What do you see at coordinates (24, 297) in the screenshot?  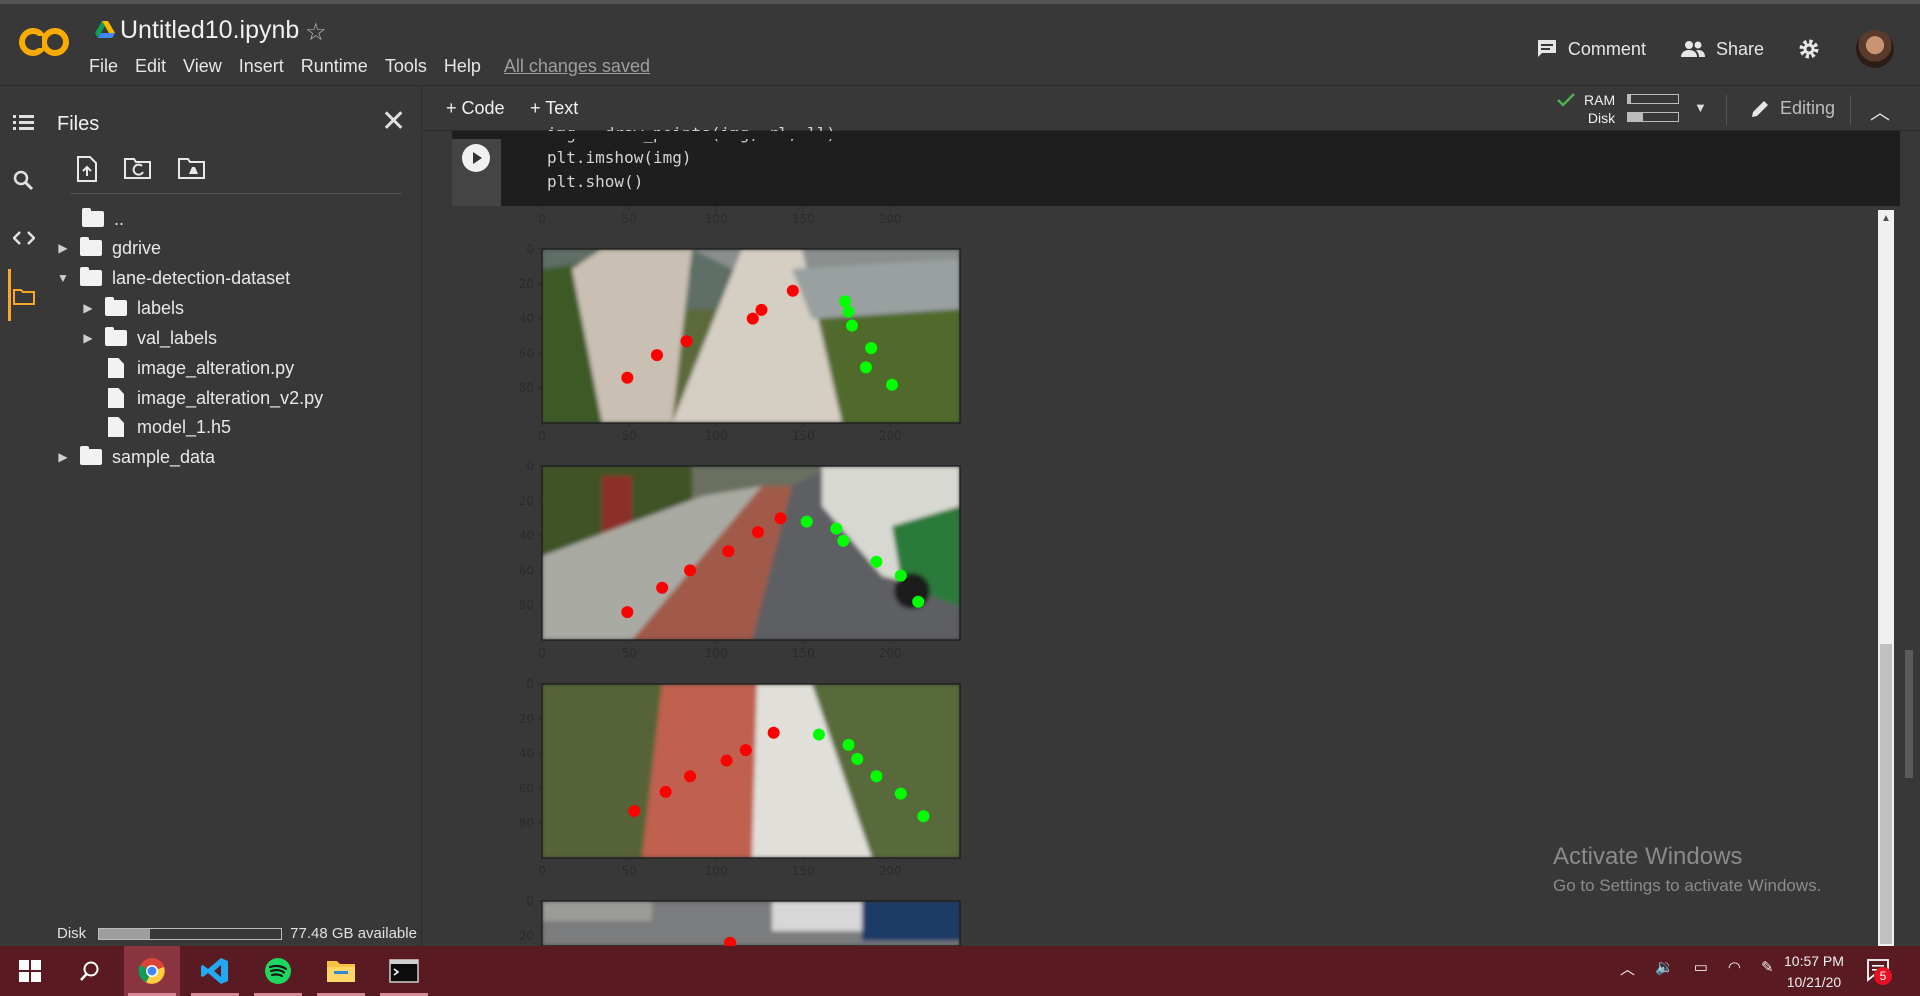 I see `folder-icon` at bounding box center [24, 297].